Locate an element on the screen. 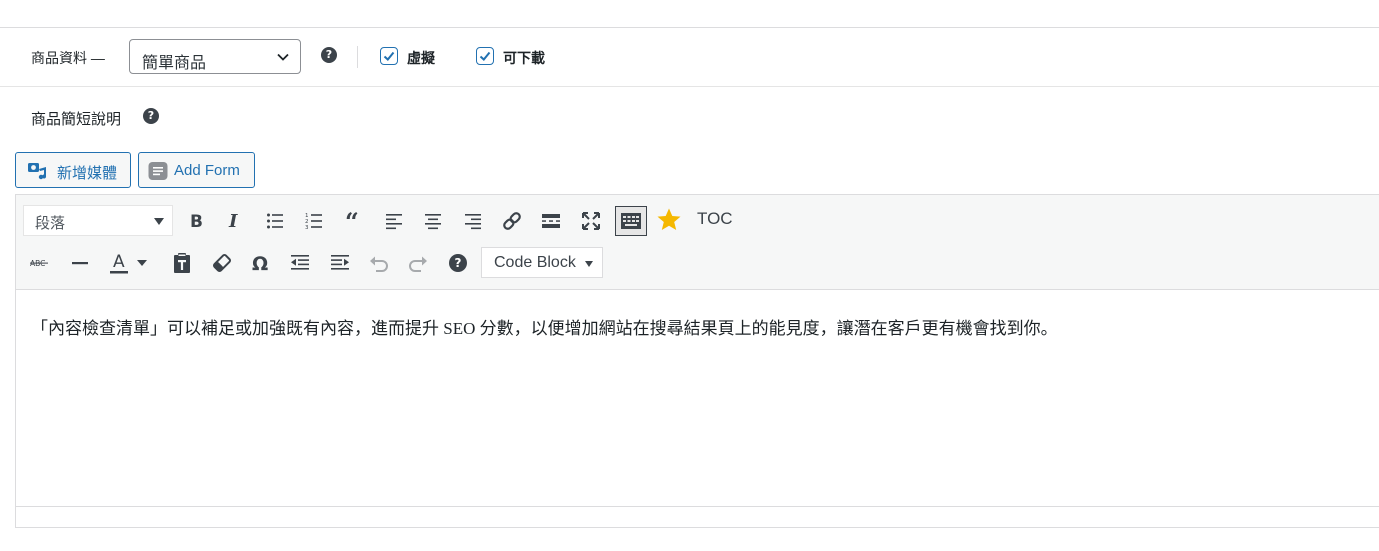  help-button: ? is located at coordinates (458, 263).